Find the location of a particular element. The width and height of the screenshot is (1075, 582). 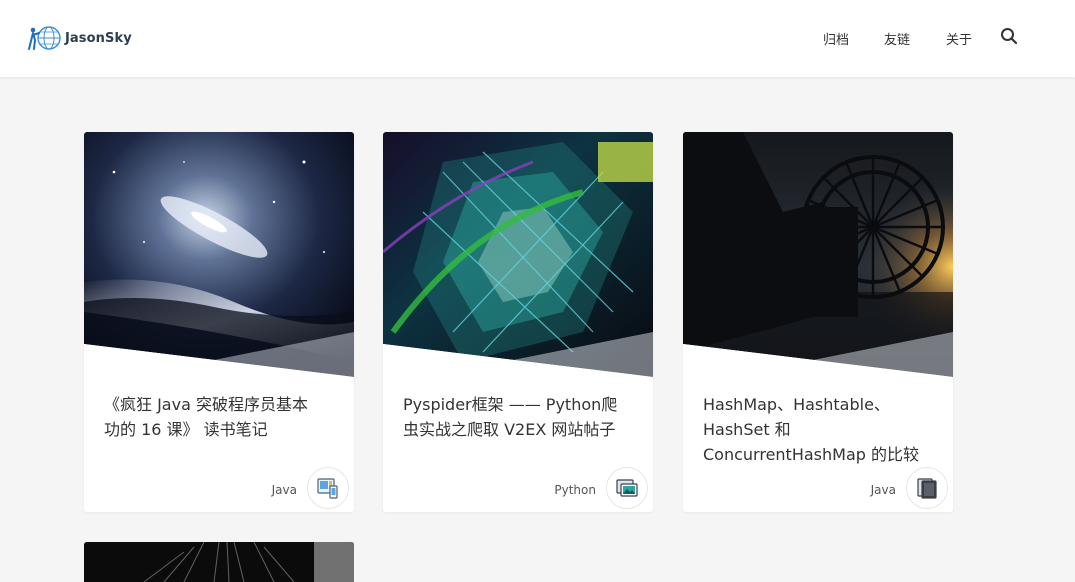

post-title-line: ConcurrentHashMap 的比较 is located at coordinates (811, 454).